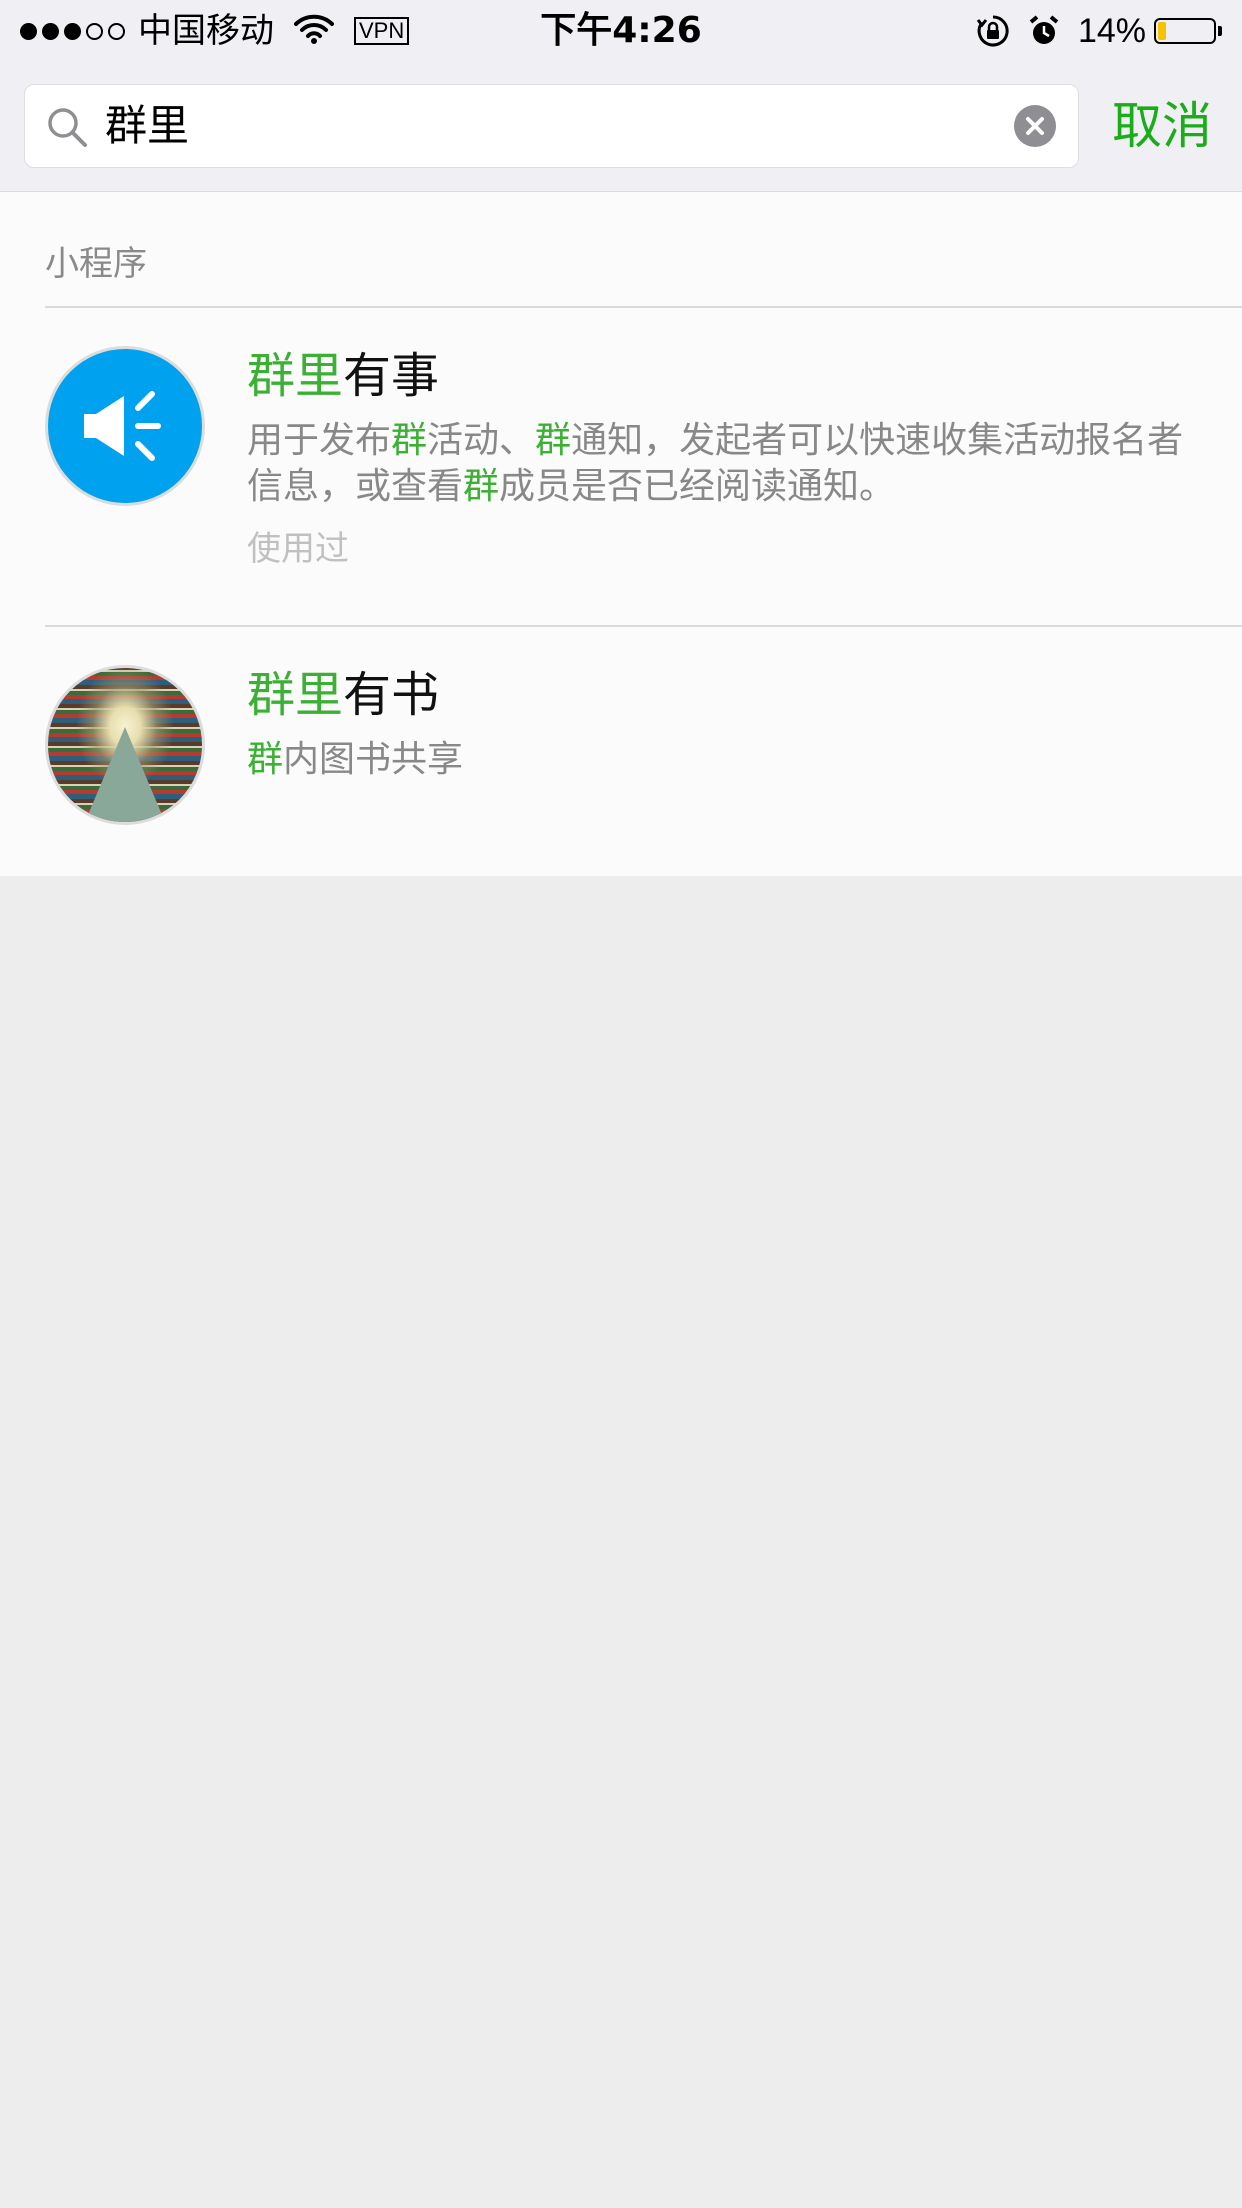 The height and width of the screenshot is (2208, 1242). Describe the element at coordinates (125, 774) in the screenshot. I see `library-floor` at that location.